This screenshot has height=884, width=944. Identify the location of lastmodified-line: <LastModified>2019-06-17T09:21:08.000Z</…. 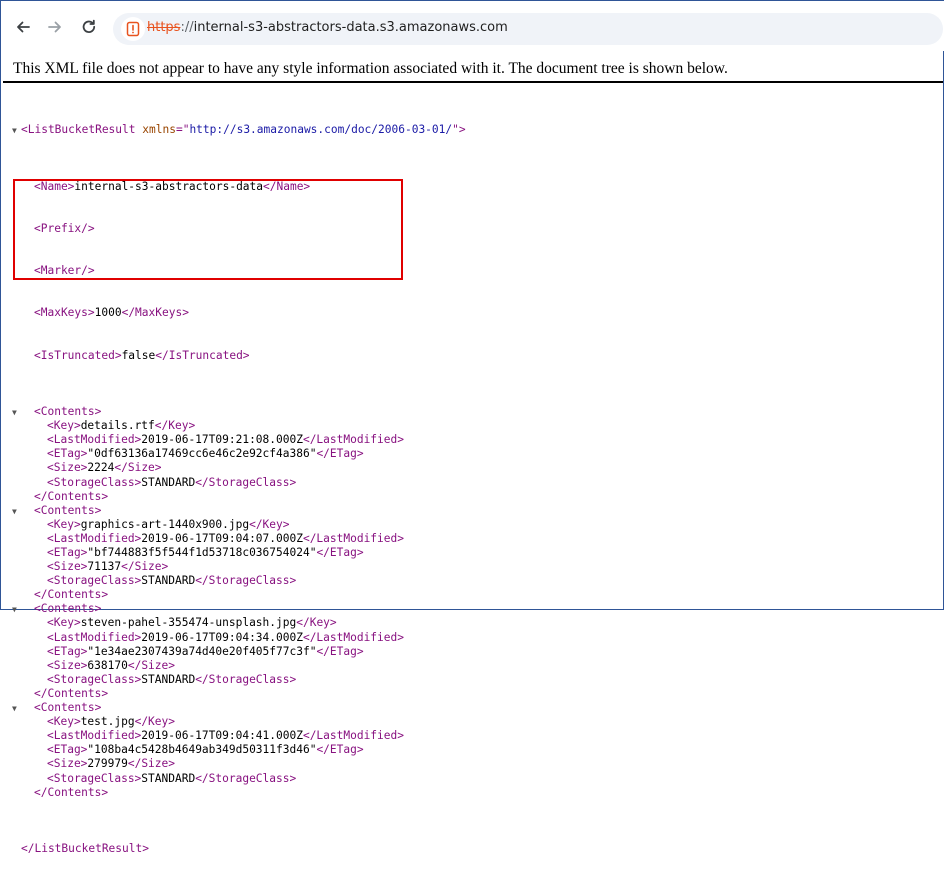
(225, 440).